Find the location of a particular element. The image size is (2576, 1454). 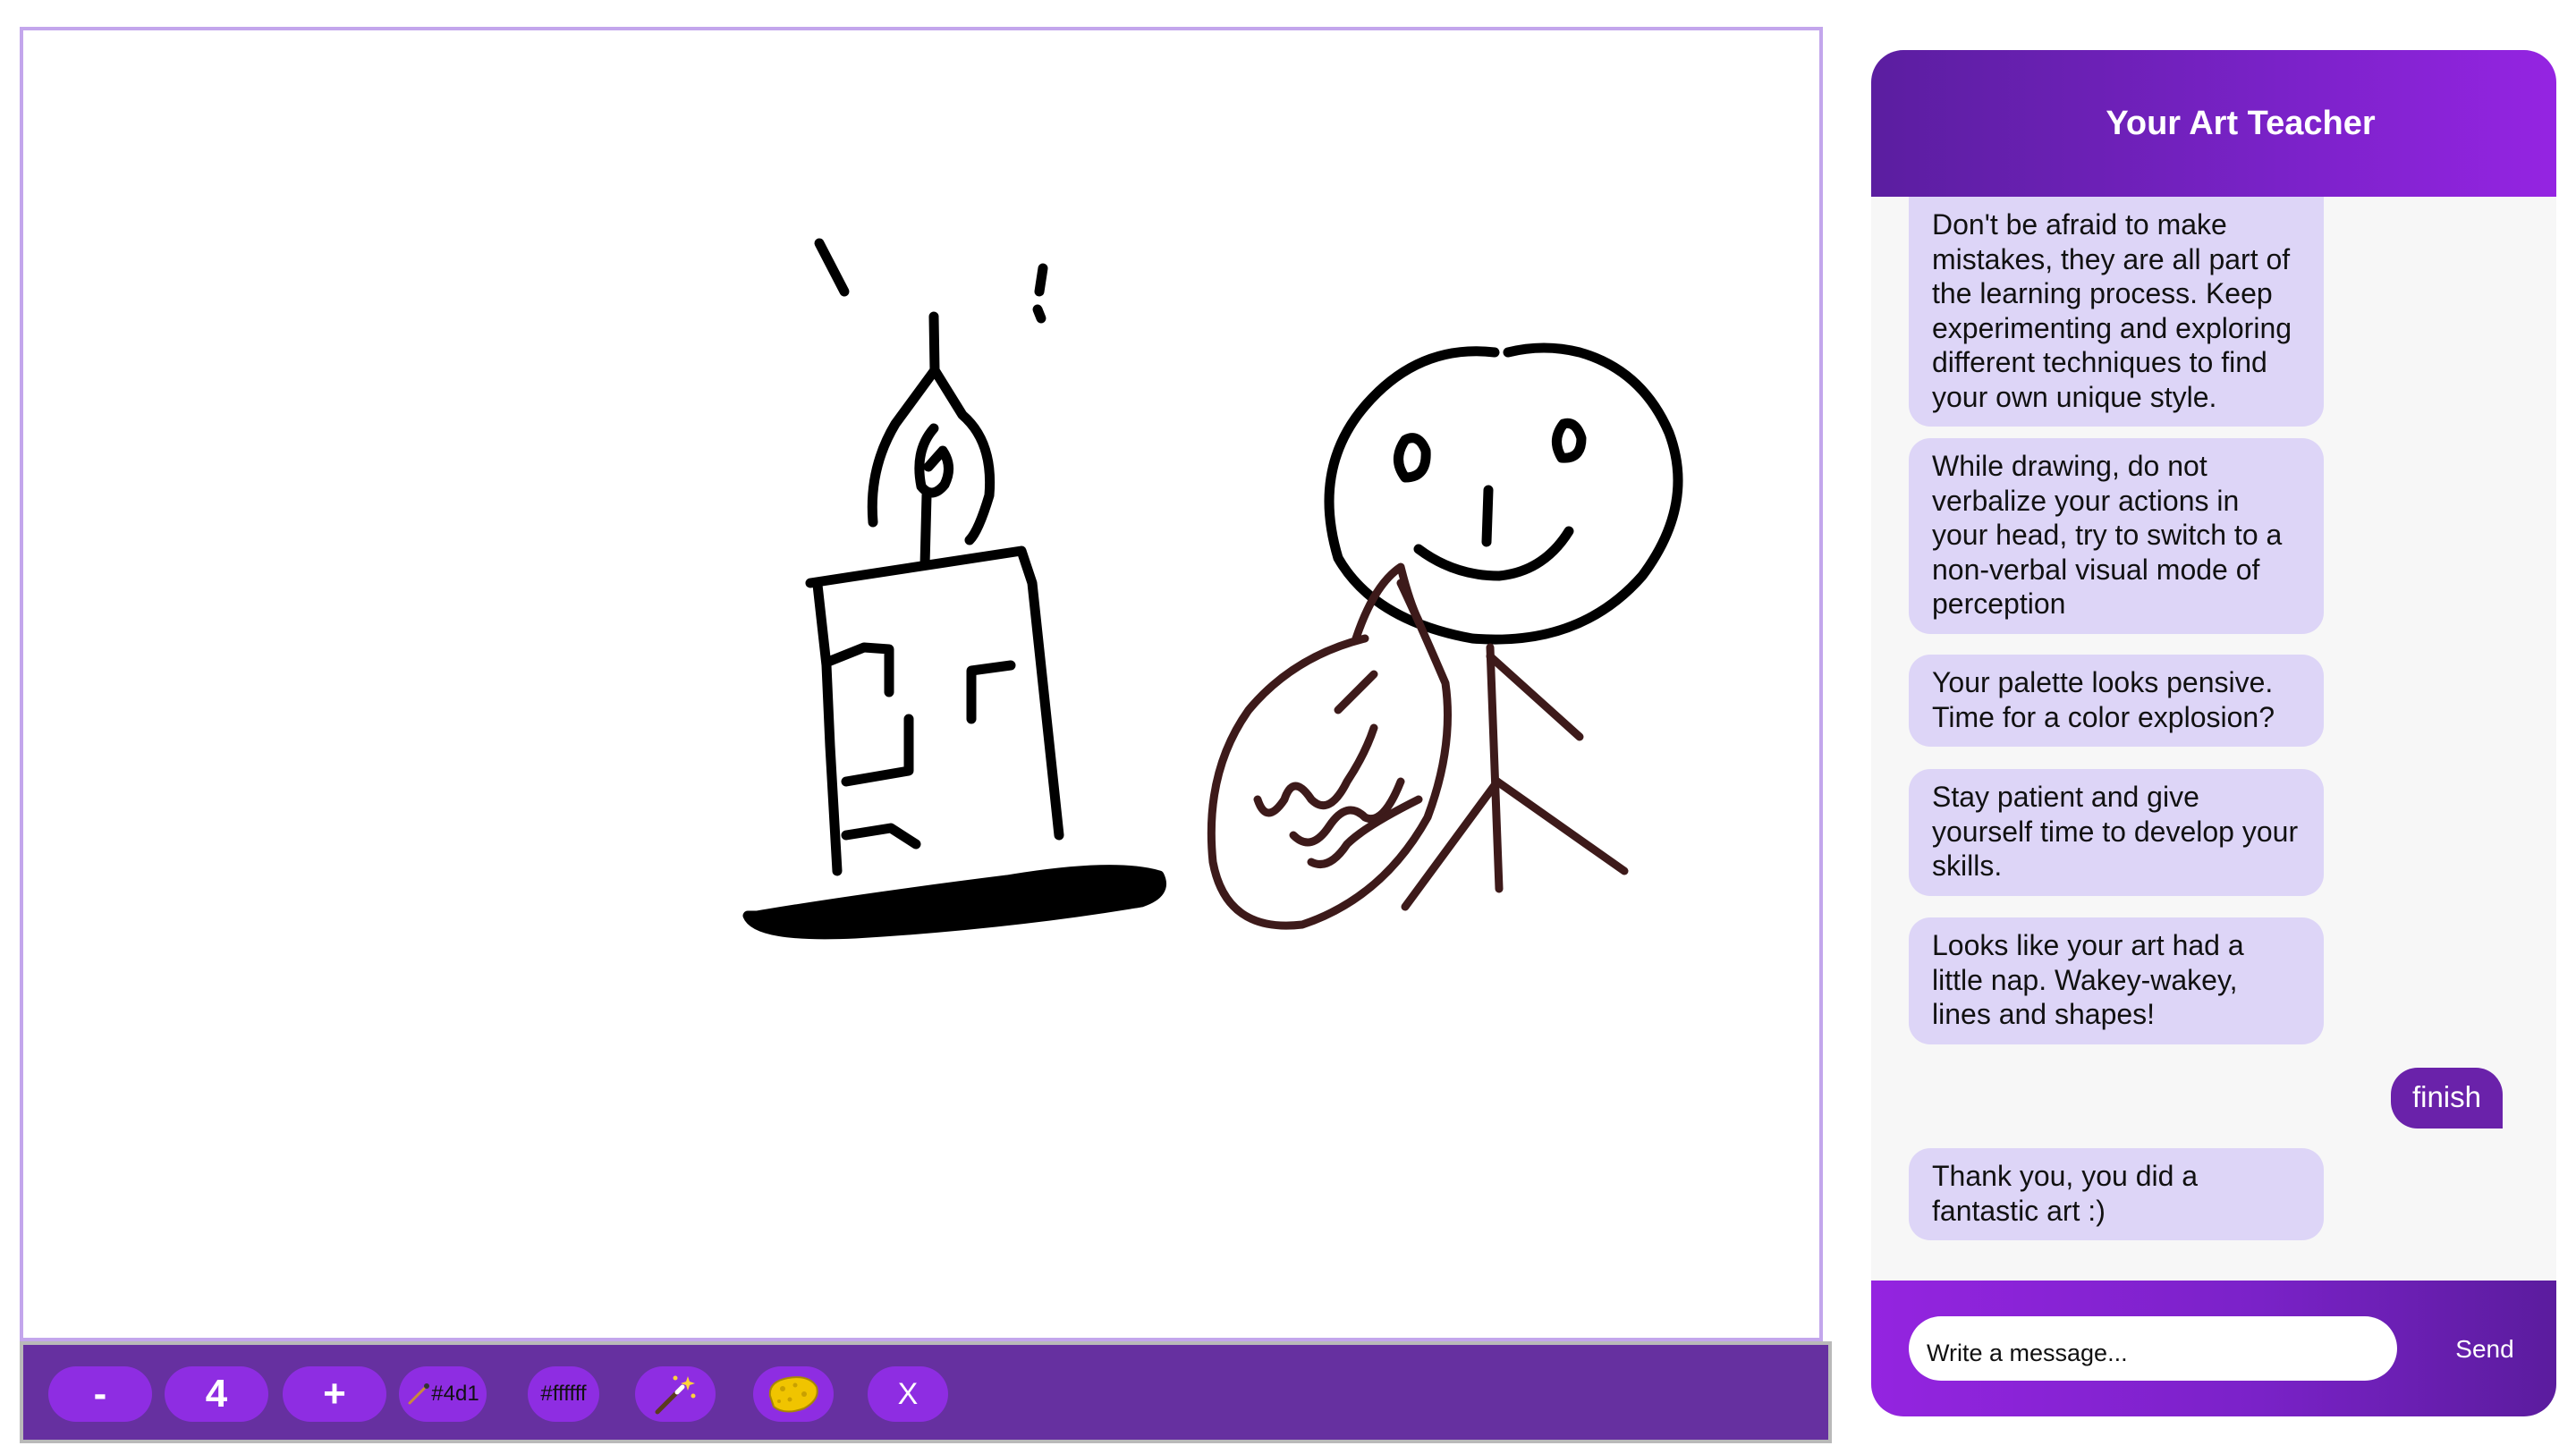

sponge-icon is located at coordinates (793, 1394).